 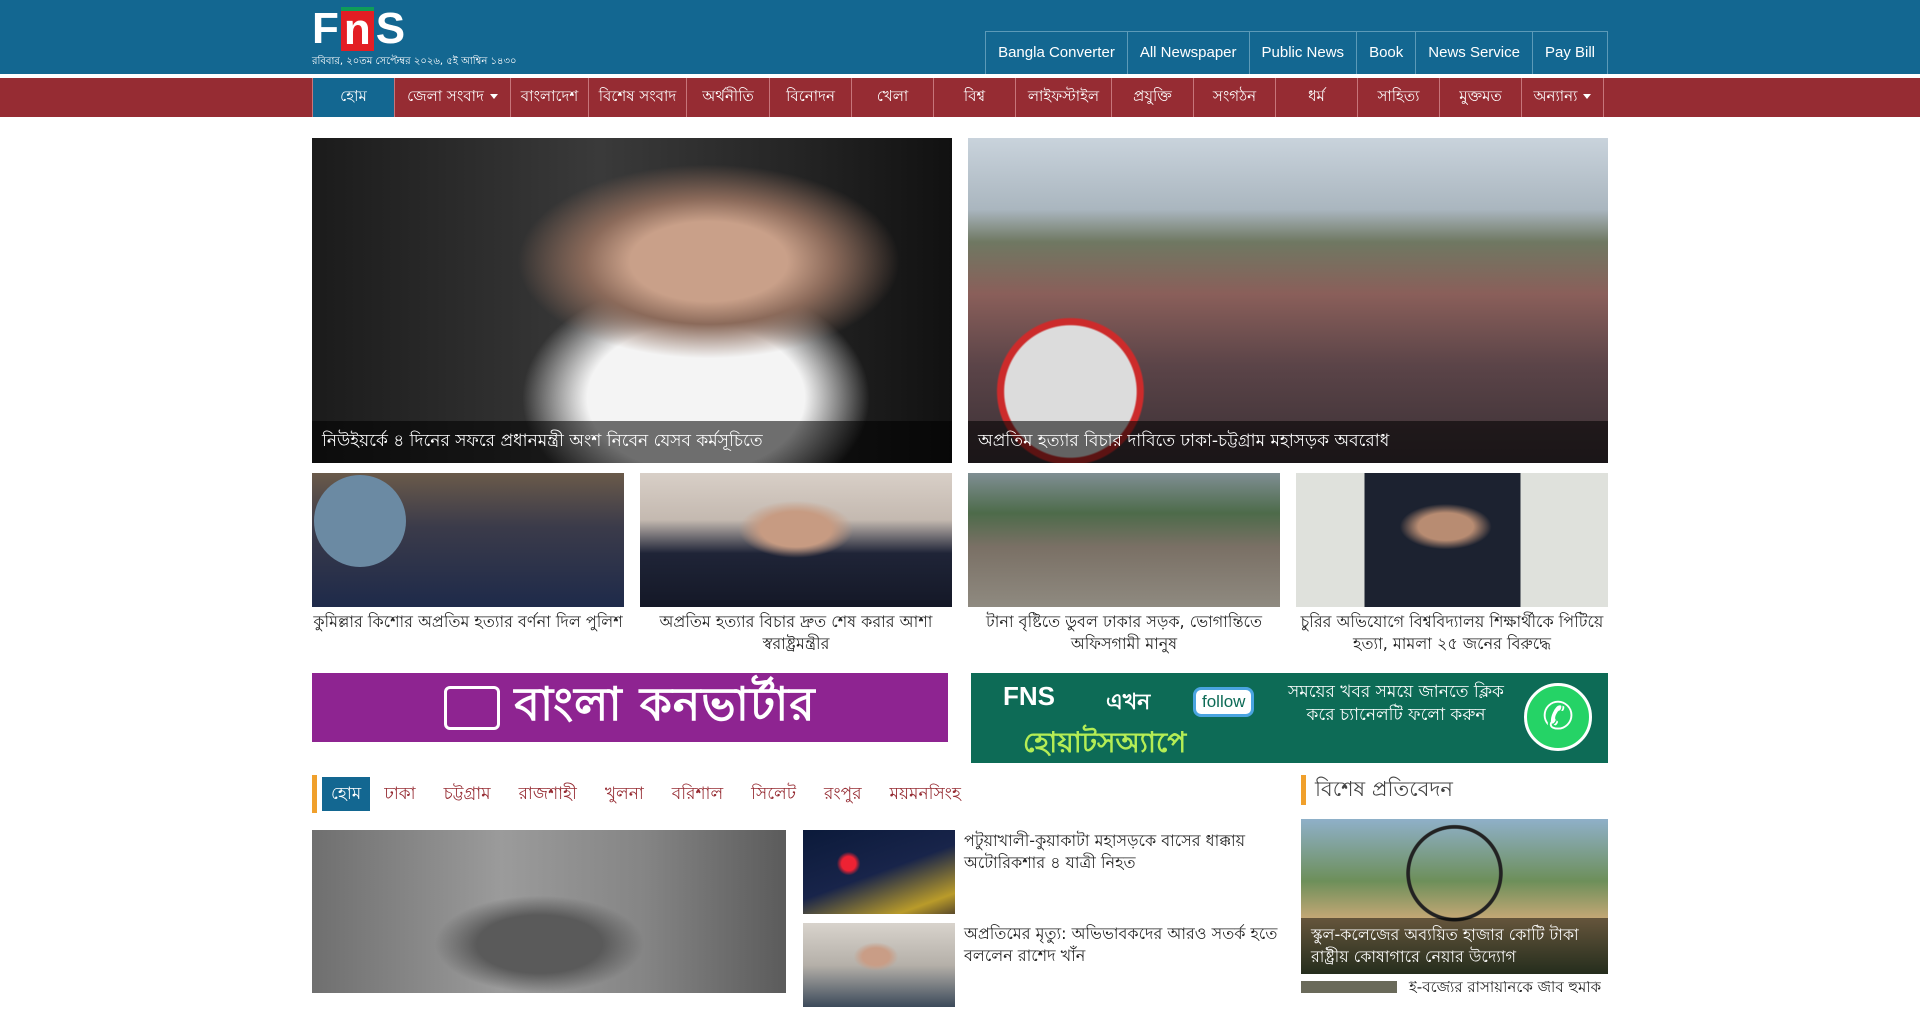 What do you see at coordinates (975, 97) in the screenshot?
I see `nav-item-world: বিশ্ব` at bounding box center [975, 97].